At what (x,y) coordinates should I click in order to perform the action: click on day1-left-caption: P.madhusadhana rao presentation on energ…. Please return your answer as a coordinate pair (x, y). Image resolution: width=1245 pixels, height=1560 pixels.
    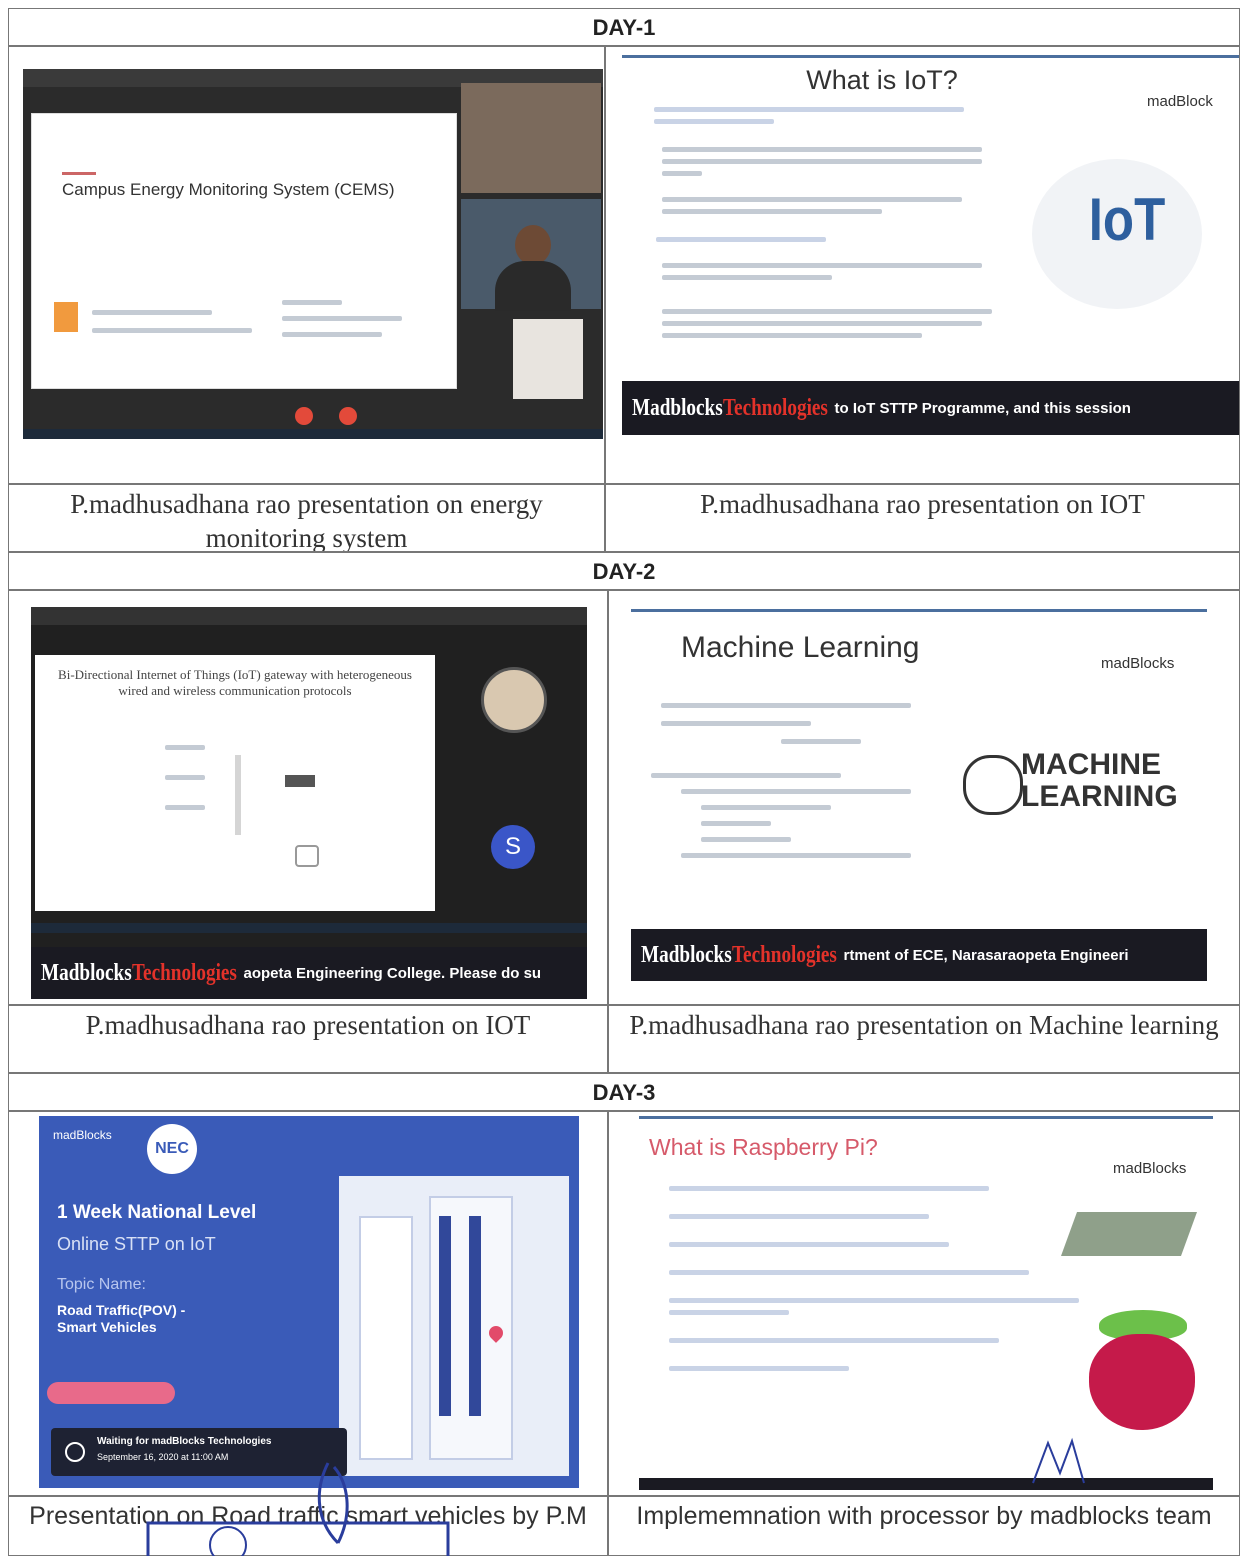
    Looking at the image, I should click on (306, 518).